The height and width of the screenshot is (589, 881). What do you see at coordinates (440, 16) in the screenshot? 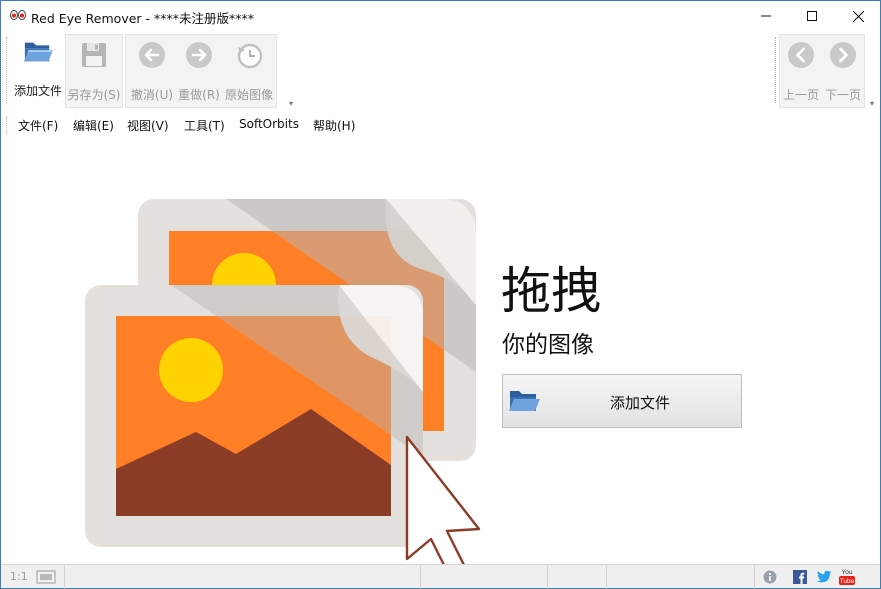
I see `title-bar: Red Eye Remover - ****未注册版****` at bounding box center [440, 16].